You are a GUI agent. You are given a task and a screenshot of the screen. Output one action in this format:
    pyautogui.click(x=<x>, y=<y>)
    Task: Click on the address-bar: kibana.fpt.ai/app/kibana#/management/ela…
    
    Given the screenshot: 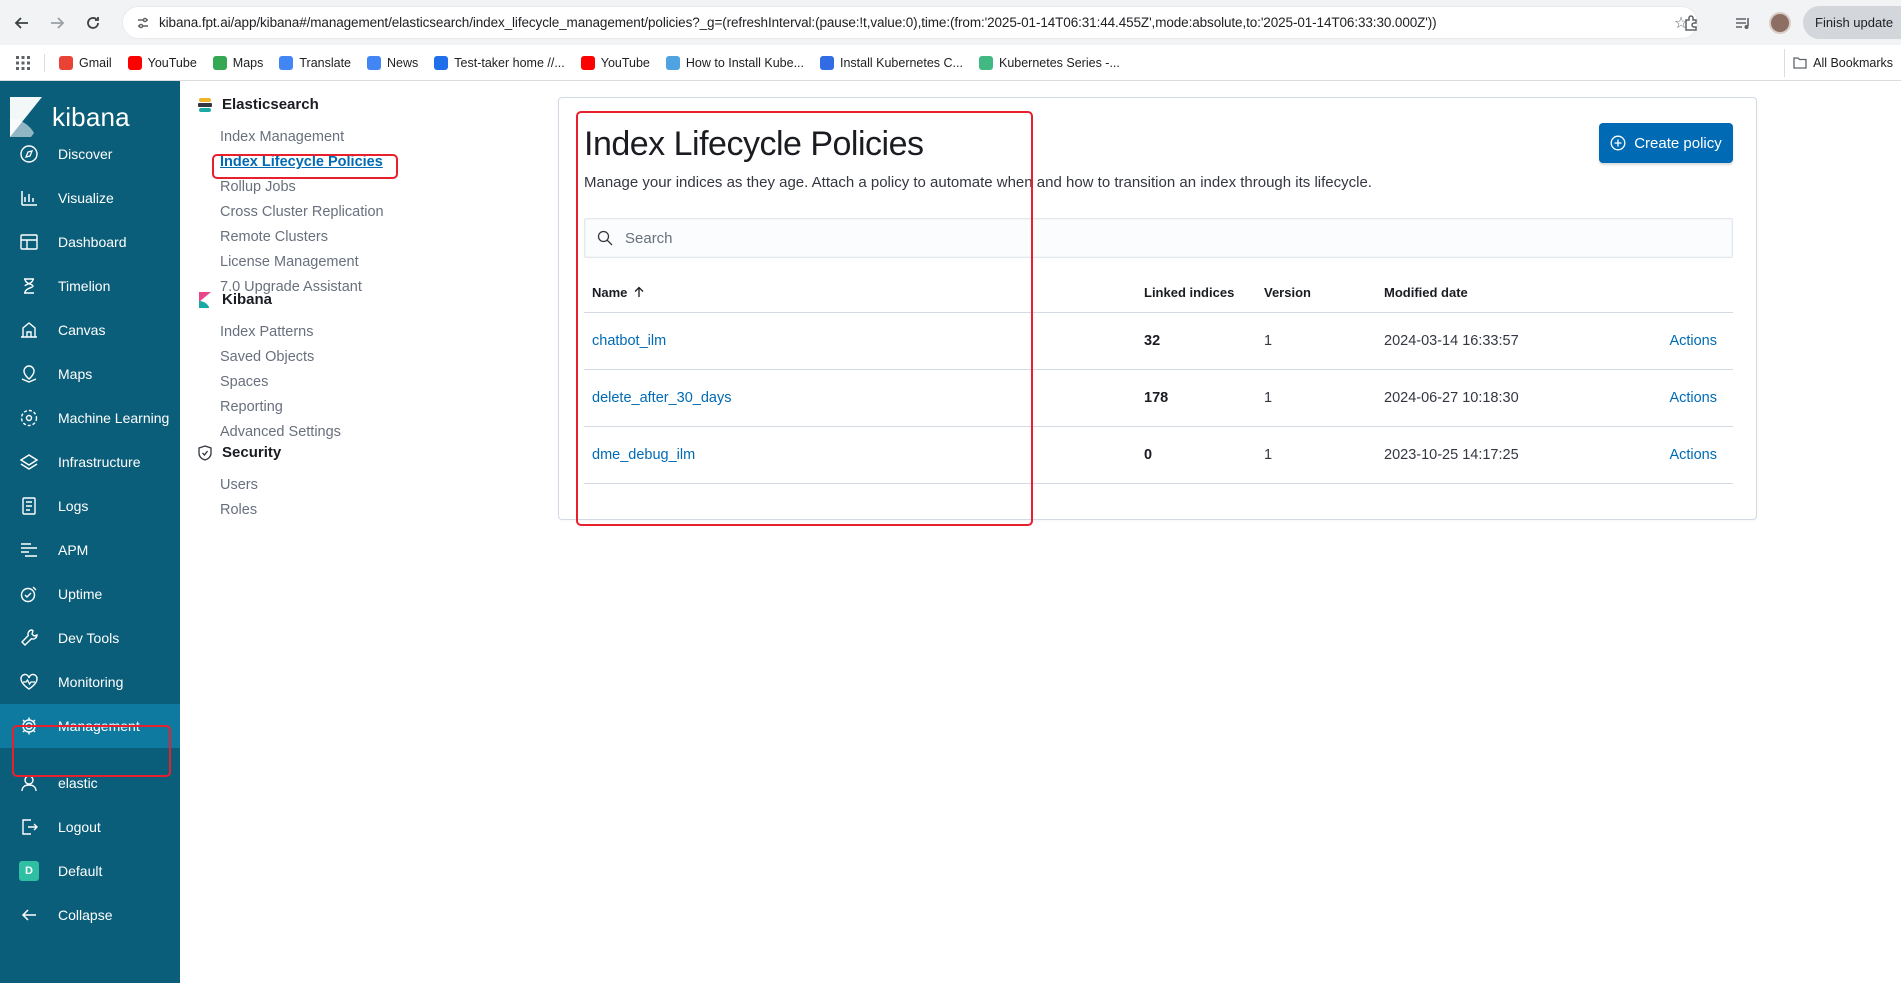 What is the action you would take?
    pyautogui.click(x=910, y=22)
    